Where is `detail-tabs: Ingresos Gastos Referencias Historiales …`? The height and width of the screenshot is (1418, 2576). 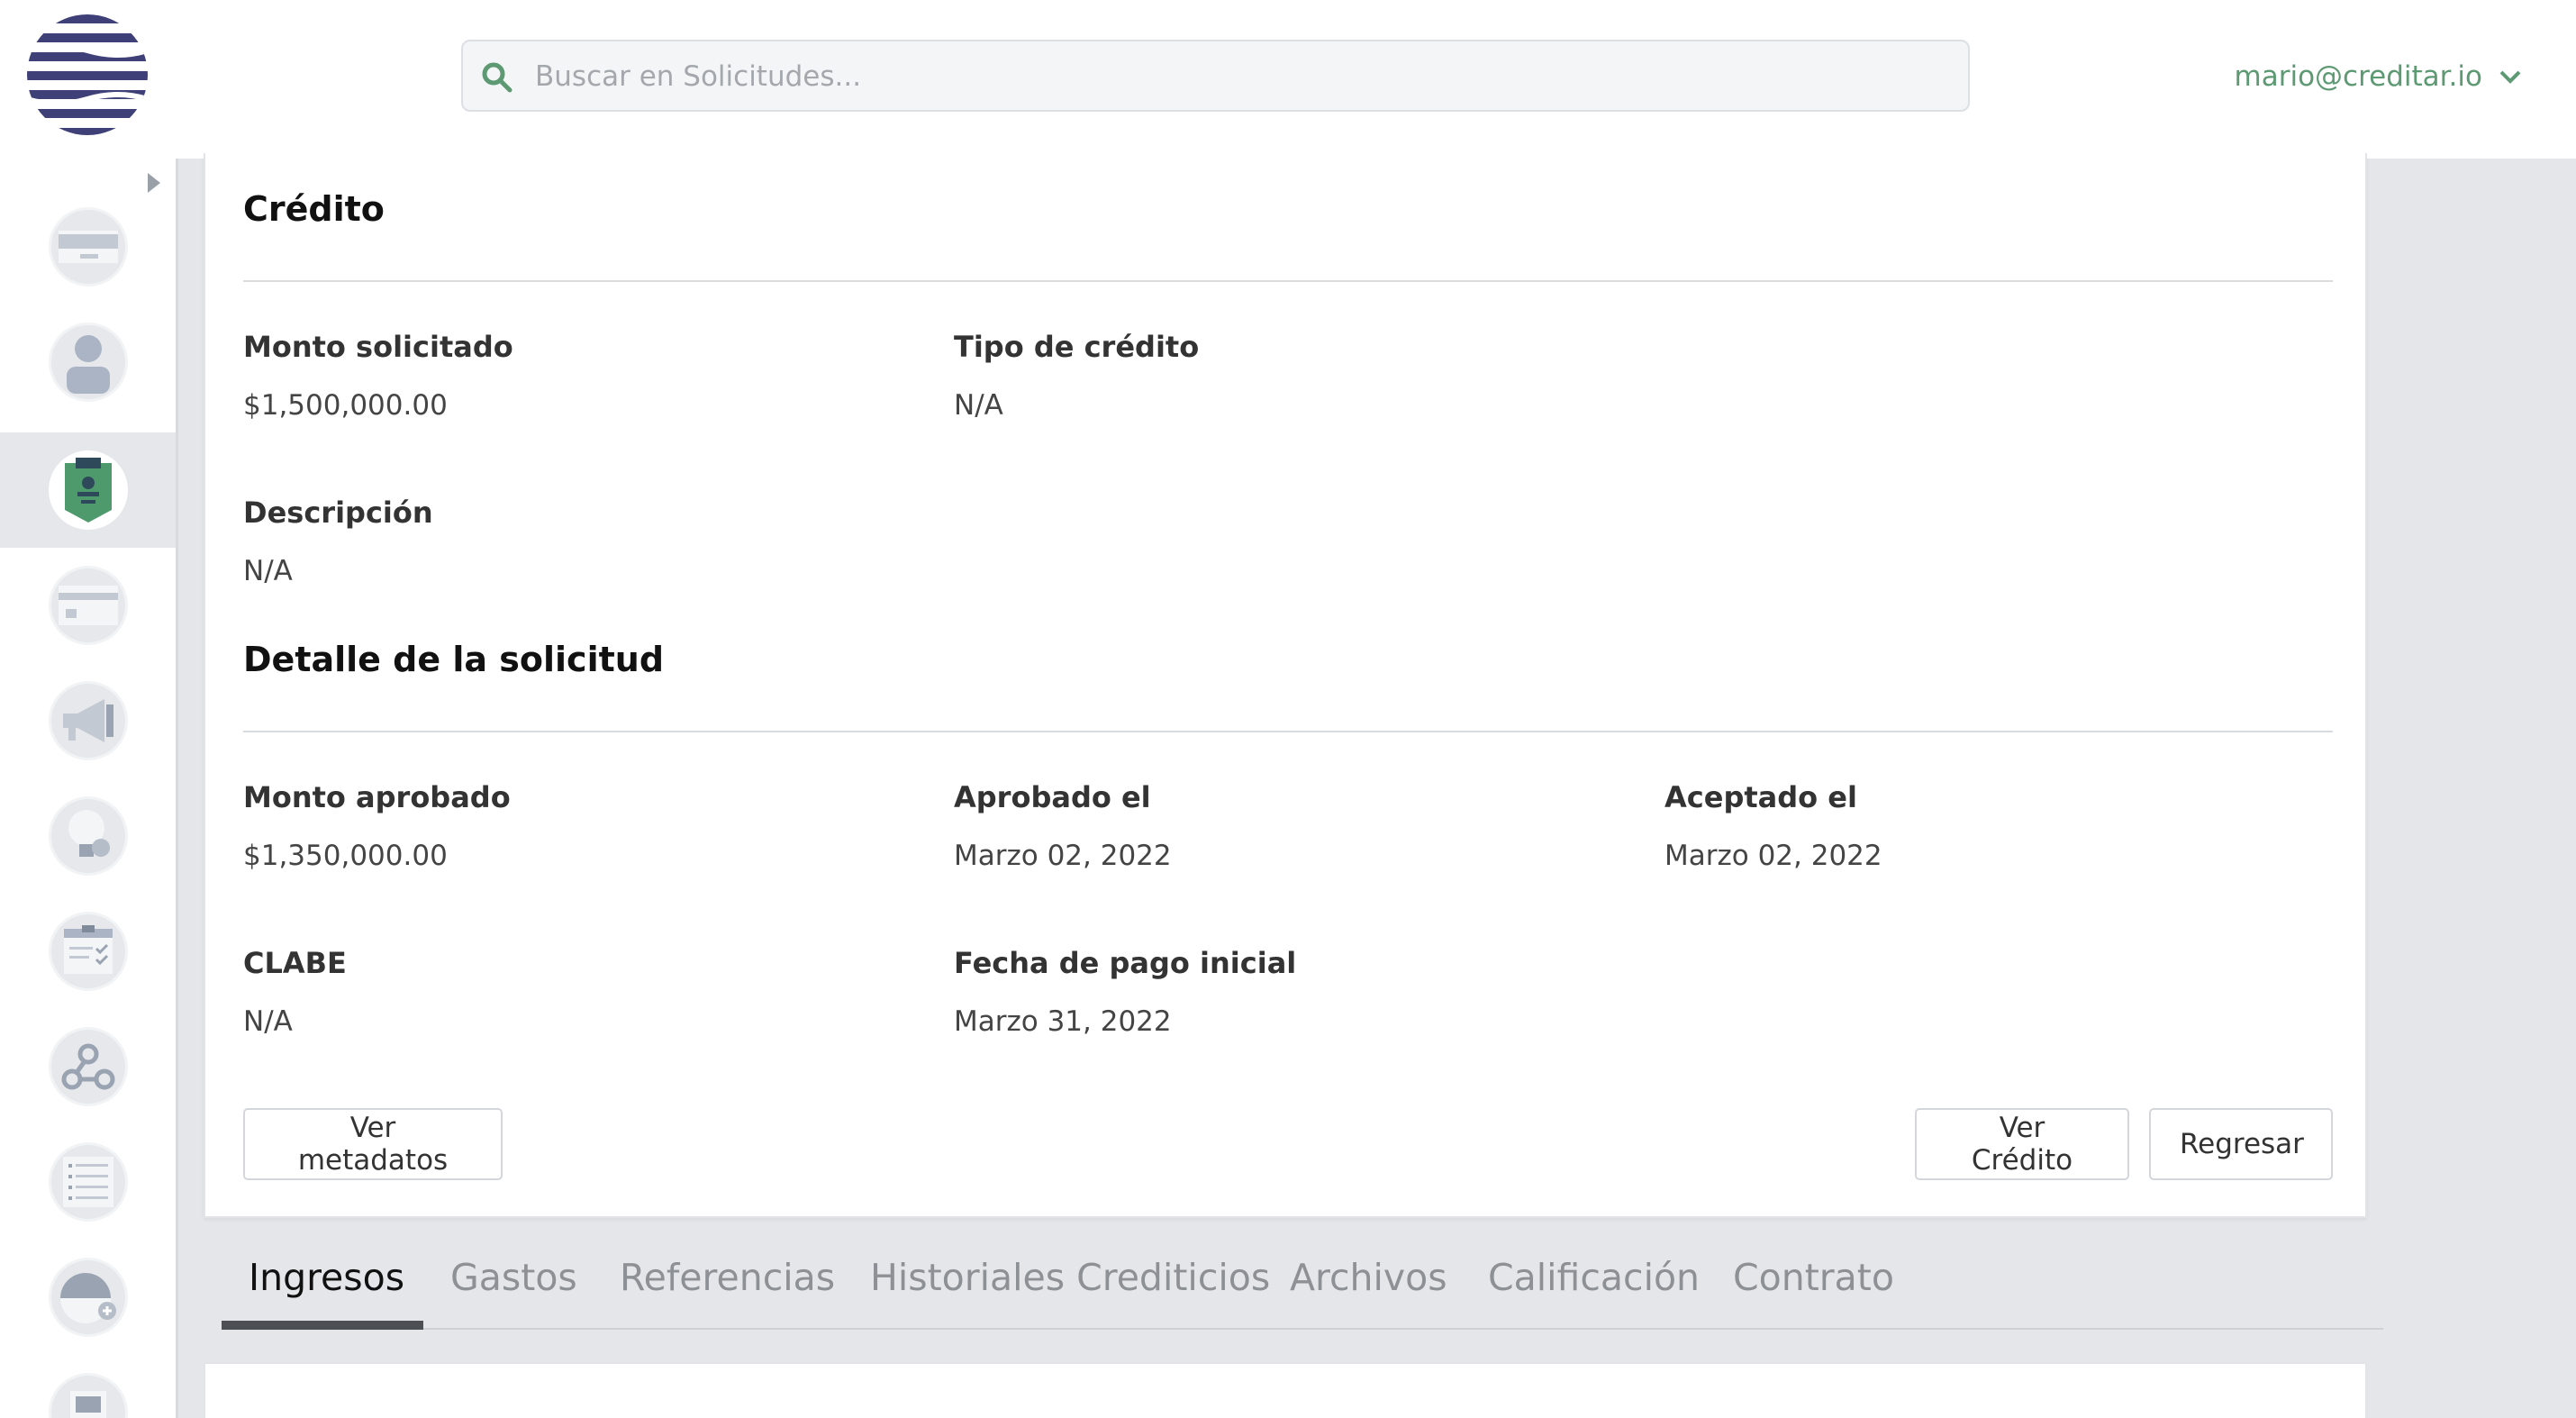 detail-tabs: Ingresos Gastos Referencias Historiales … is located at coordinates (1303, 1282).